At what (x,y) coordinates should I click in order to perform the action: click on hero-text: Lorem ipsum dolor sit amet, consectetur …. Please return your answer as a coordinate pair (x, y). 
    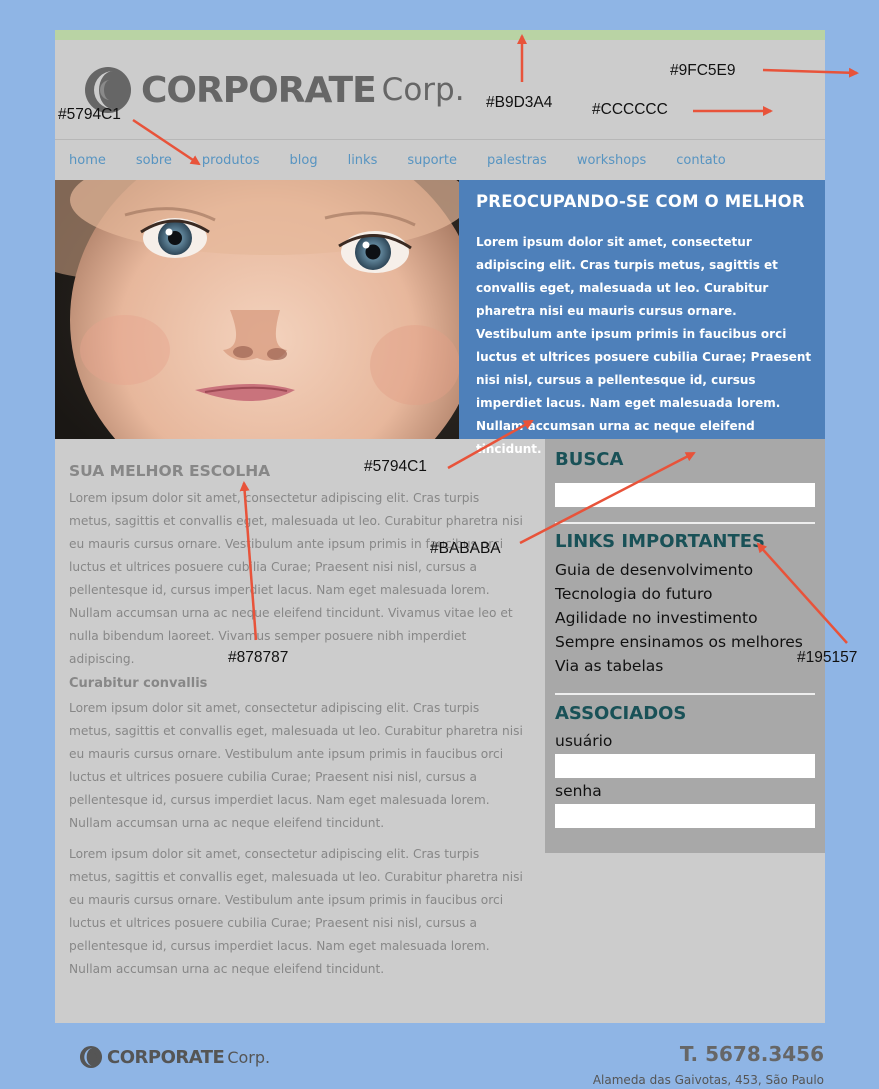
    Looking at the image, I should click on (644, 345).